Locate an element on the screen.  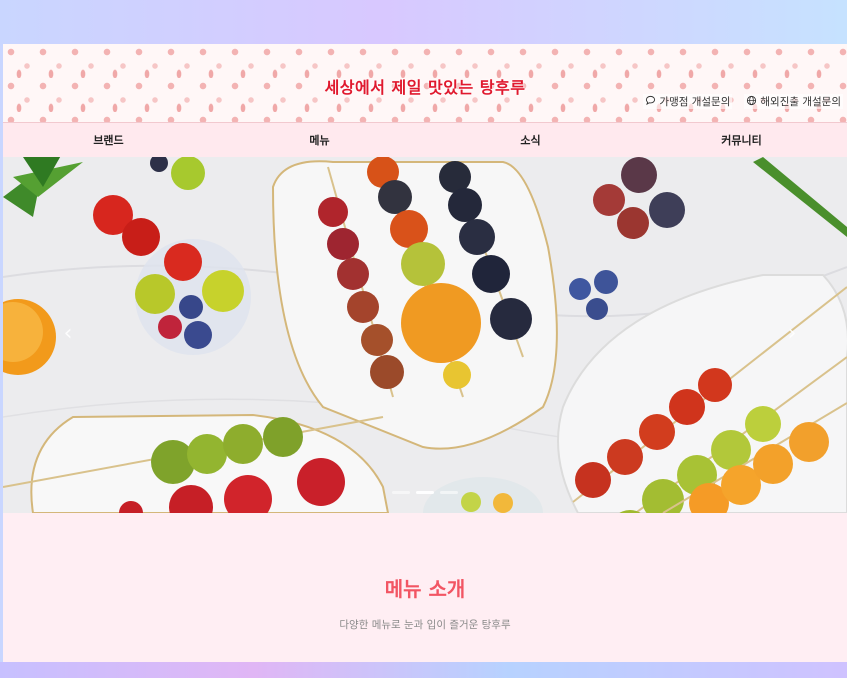
nav-item-menu: 메뉴 is located at coordinates (319, 140).